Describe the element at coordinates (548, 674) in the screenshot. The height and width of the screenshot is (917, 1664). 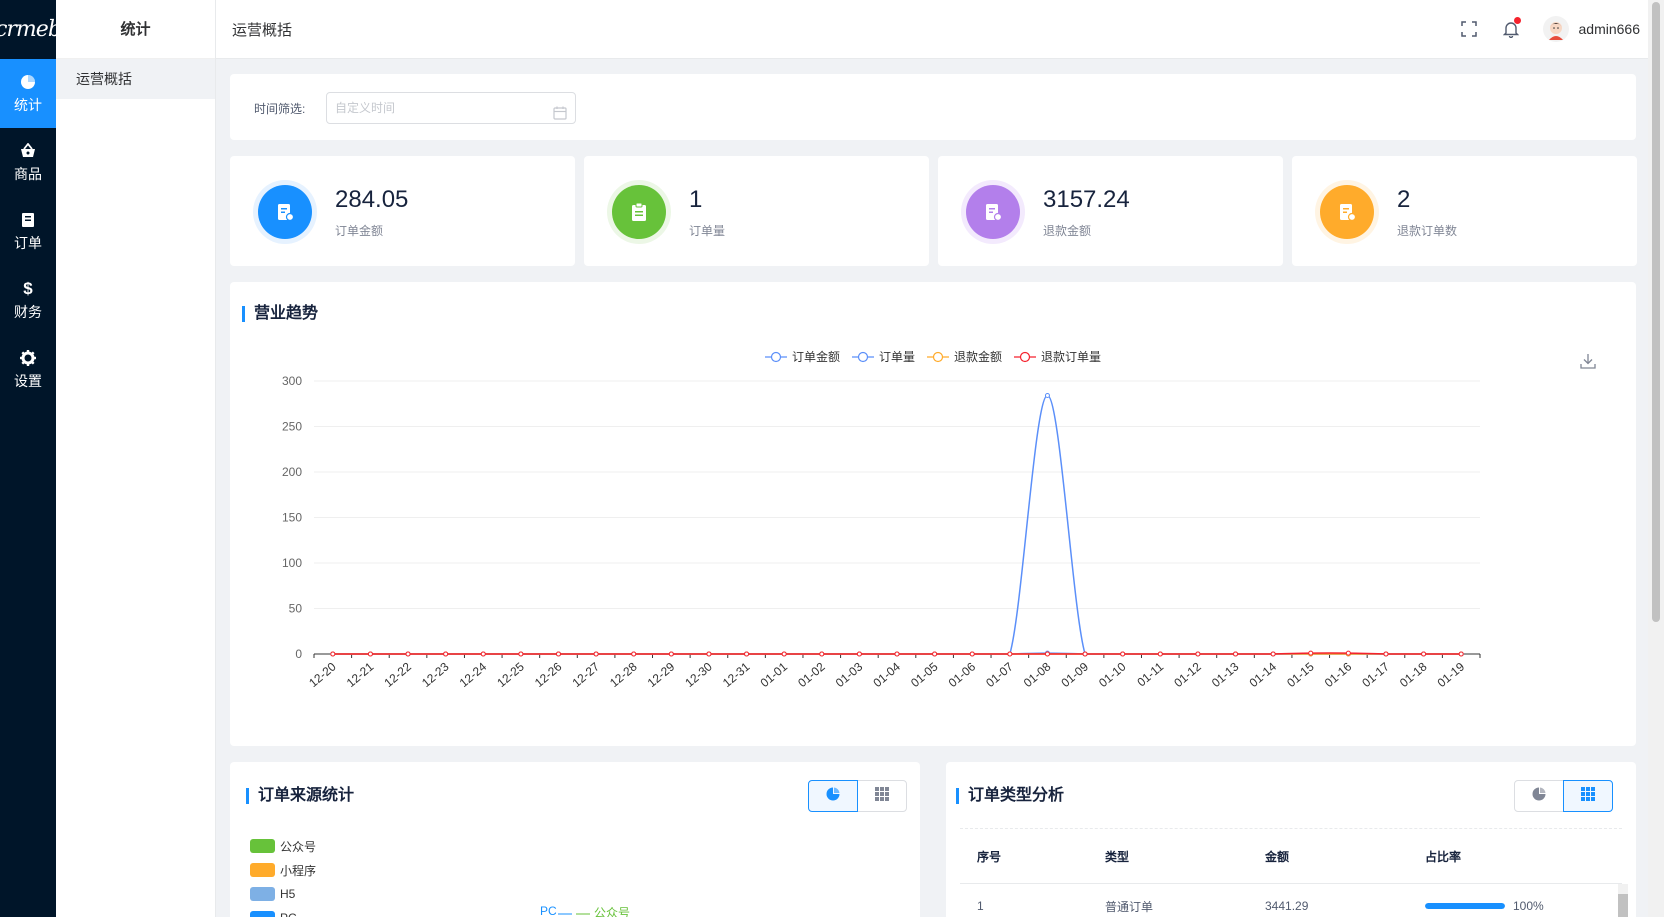
I see `x-tick-label: 12-26` at that location.